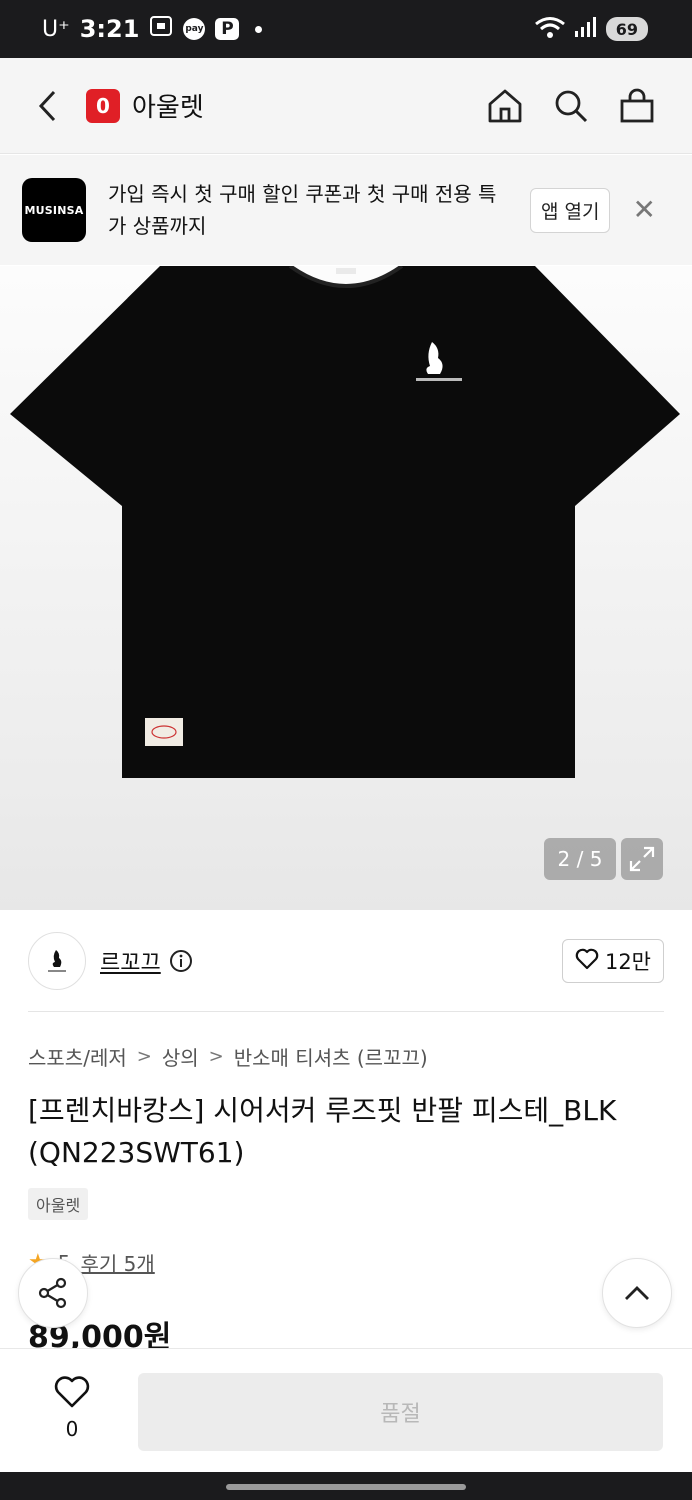  I want to click on share-button, so click(53, 1293).